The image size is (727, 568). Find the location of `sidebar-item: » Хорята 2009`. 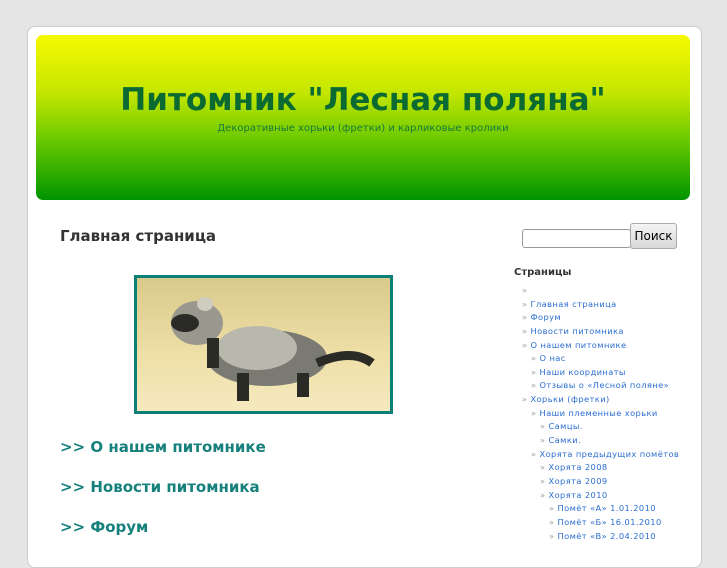

sidebar-item: » Хорята 2009 is located at coordinates (600, 482).